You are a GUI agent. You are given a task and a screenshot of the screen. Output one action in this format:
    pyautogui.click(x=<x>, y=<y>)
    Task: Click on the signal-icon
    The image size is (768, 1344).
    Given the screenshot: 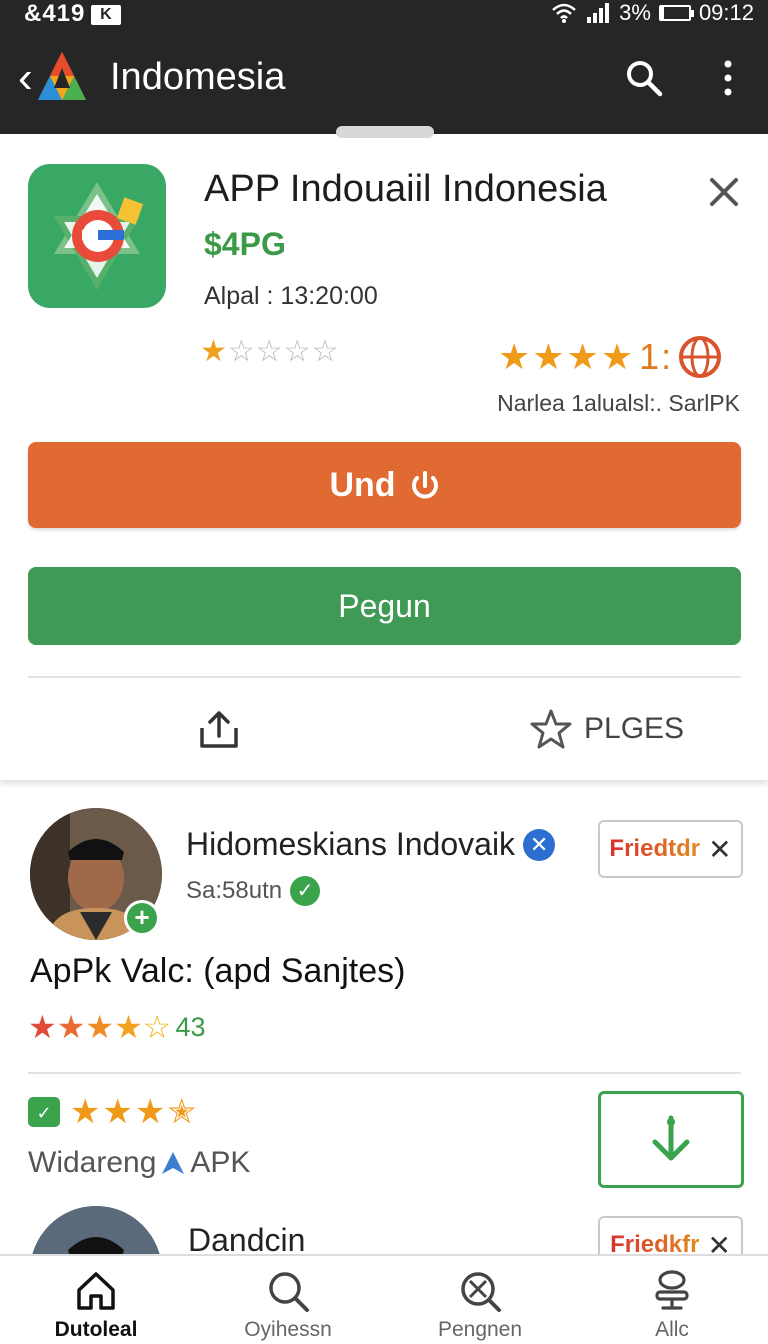 What is the action you would take?
    pyautogui.click(x=598, y=13)
    